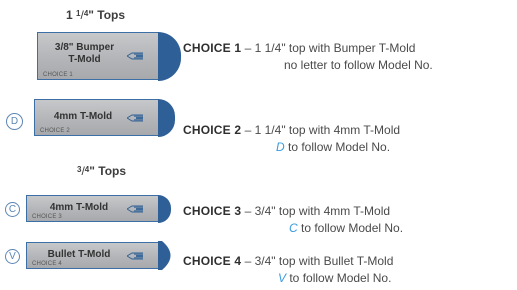 This screenshot has width=517, height=290. What do you see at coordinates (102, 171) in the screenshot?
I see `heading-3-4-tops: 3/4" Tops` at bounding box center [102, 171].